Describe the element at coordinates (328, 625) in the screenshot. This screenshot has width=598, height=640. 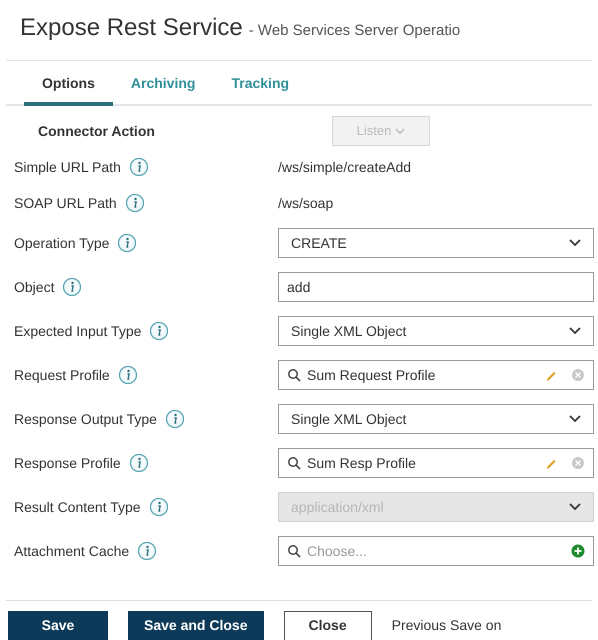
I see `secondary-button: Close` at that location.